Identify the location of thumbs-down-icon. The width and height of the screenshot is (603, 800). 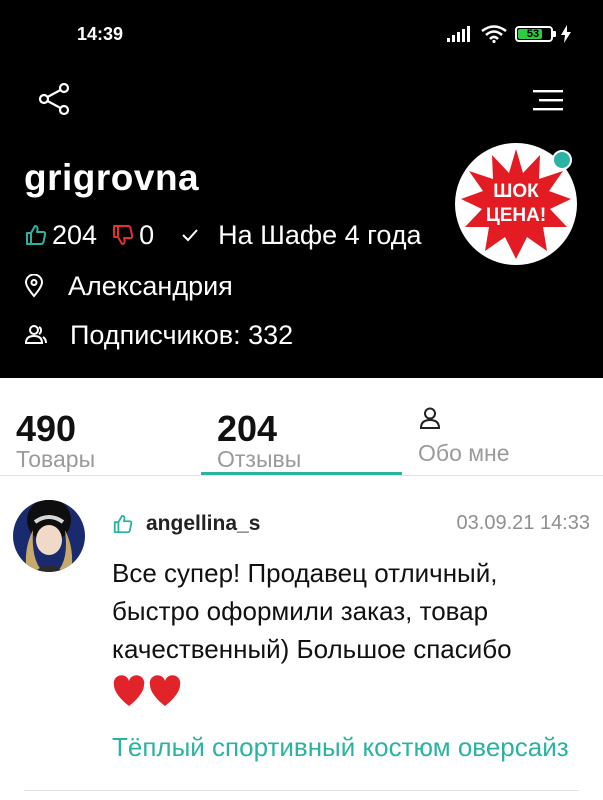
(123, 235).